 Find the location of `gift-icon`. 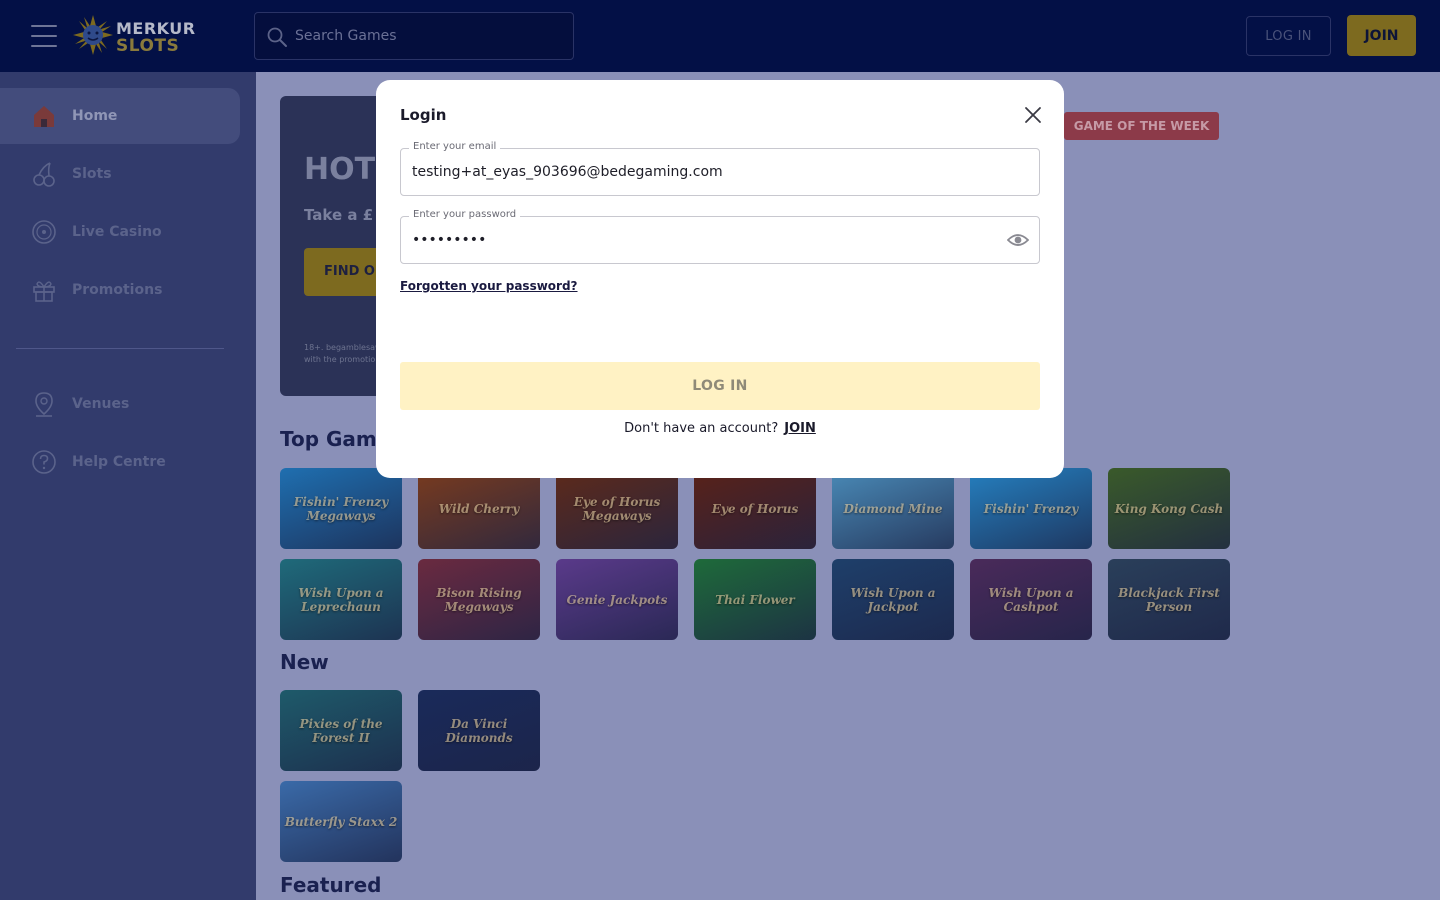

gift-icon is located at coordinates (44, 291).